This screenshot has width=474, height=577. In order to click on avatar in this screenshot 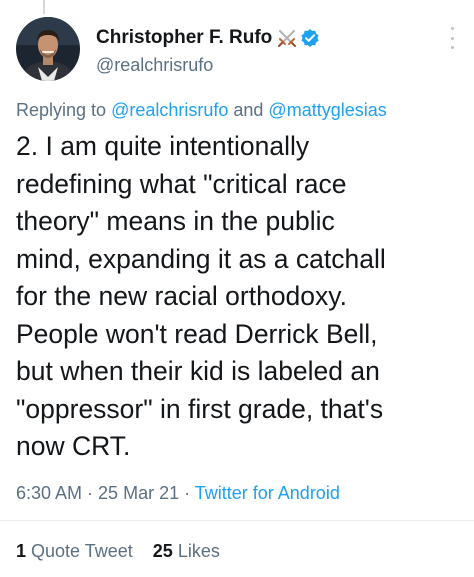, I will do `click(48, 49)`.